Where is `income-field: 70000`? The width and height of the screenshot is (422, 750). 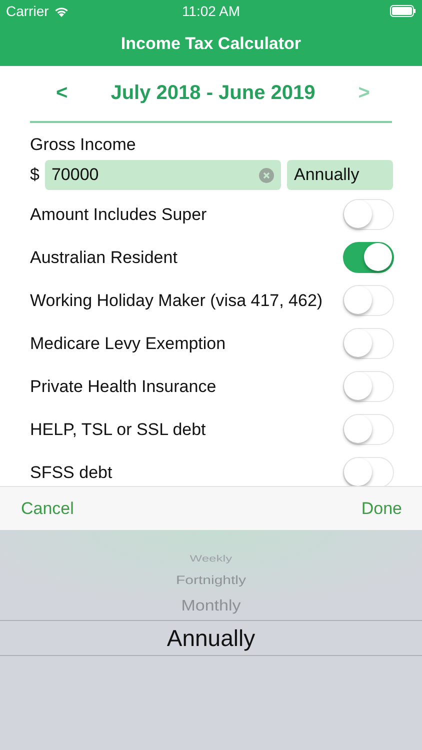
income-field: 70000 is located at coordinates (163, 175).